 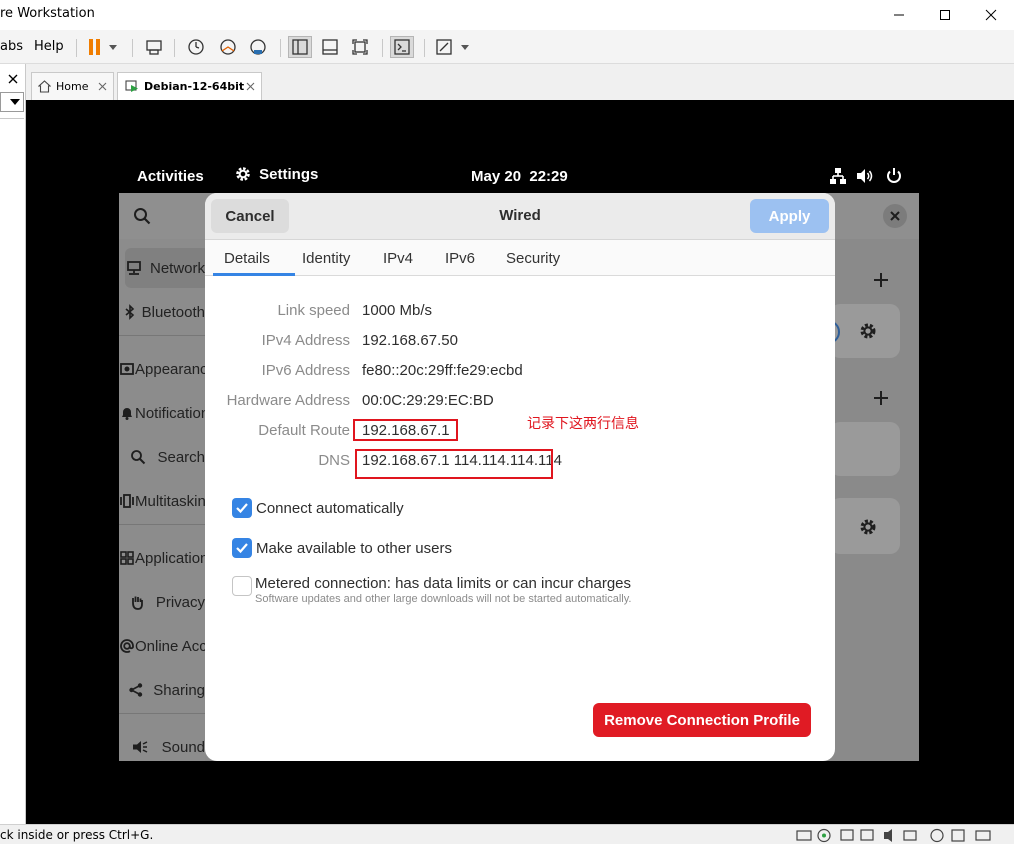 I want to click on library-search-dropdown, so click(x=12, y=102).